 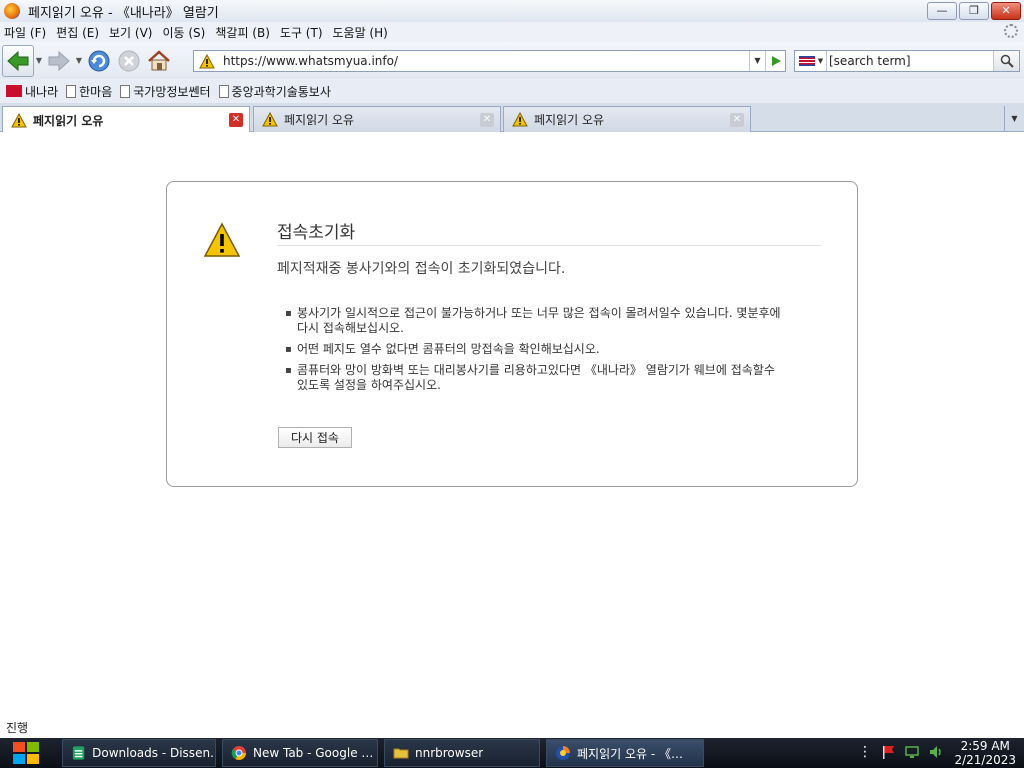 I want to click on forward-button, so click(x=59, y=61).